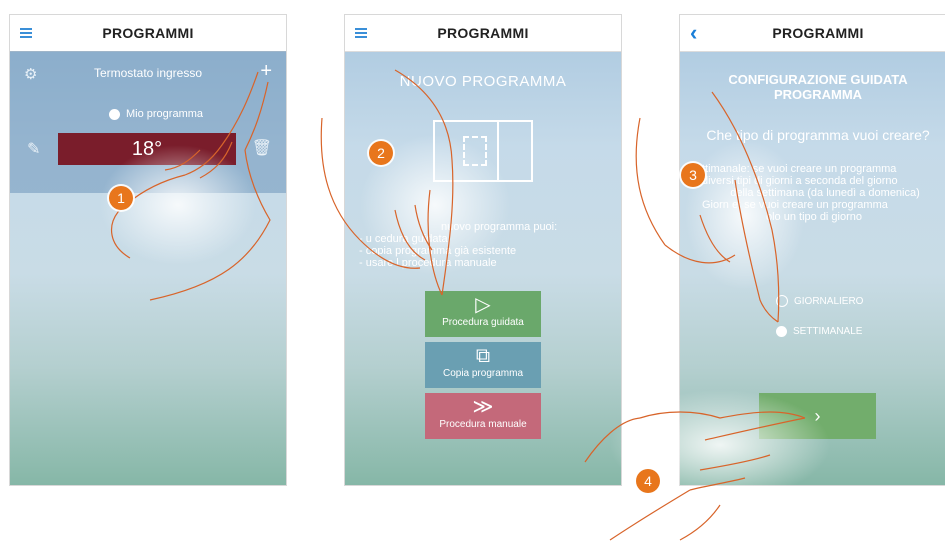 The height and width of the screenshot is (543, 945). I want to click on temperature-value: 18°, so click(147, 148).